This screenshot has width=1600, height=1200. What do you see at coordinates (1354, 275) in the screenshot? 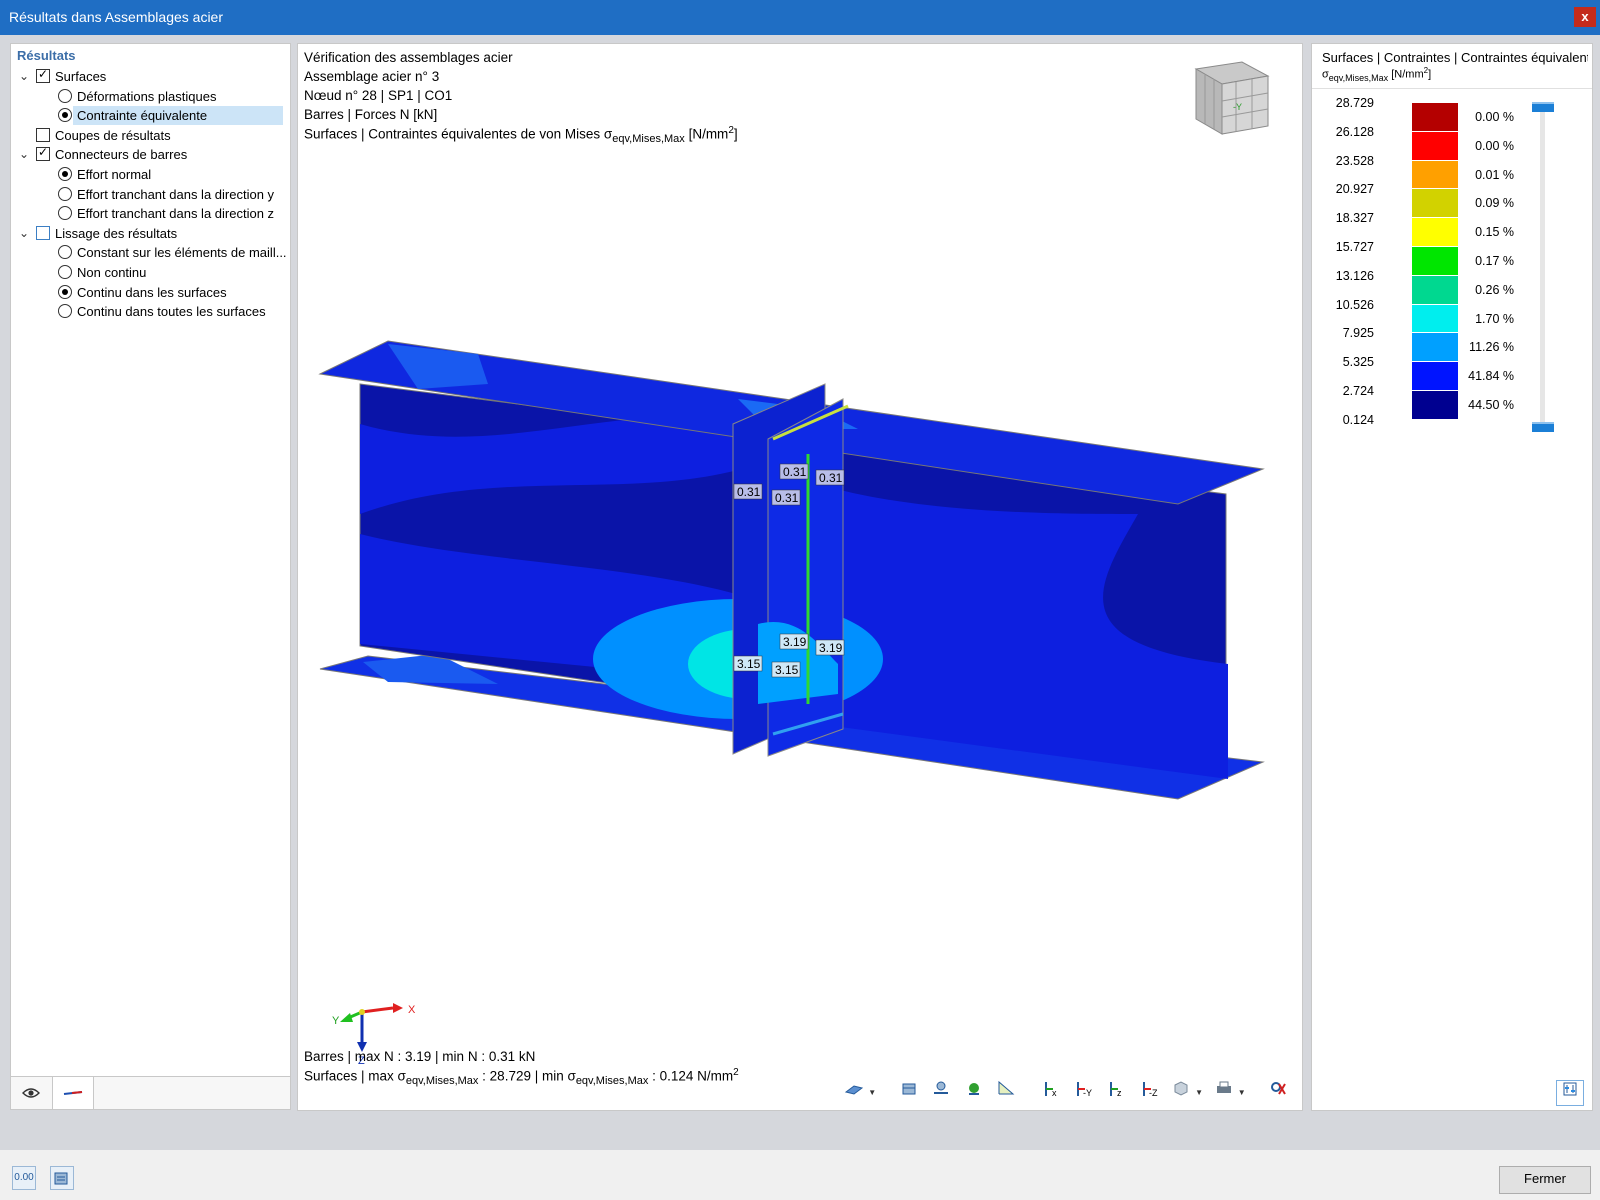
I see `legend-value: 13.126` at bounding box center [1354, 275].